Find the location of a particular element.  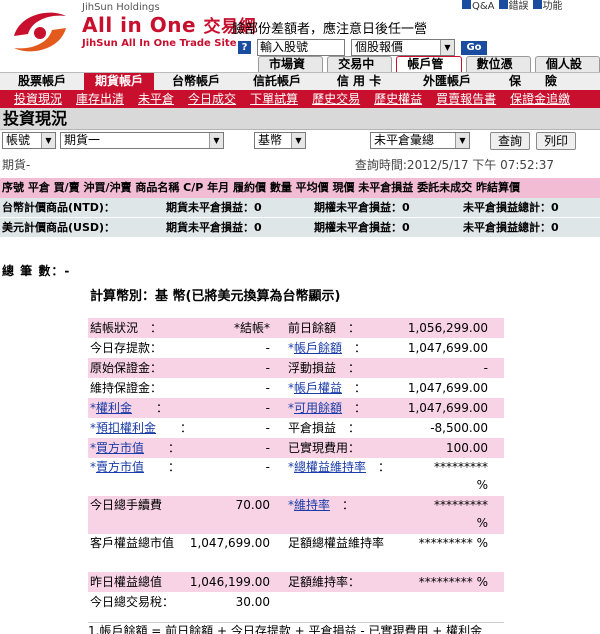

currency-title: 計算幣別：基 幣(已將美元換算為台幣顯示) is located at coordinates (215, 296).